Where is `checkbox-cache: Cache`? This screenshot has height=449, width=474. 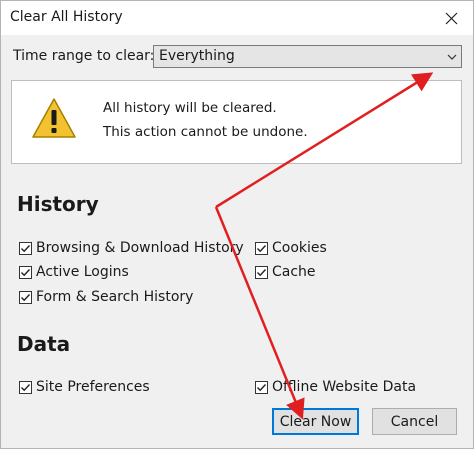 checkbox-cache: Cache is located at coordinates (285, 272).